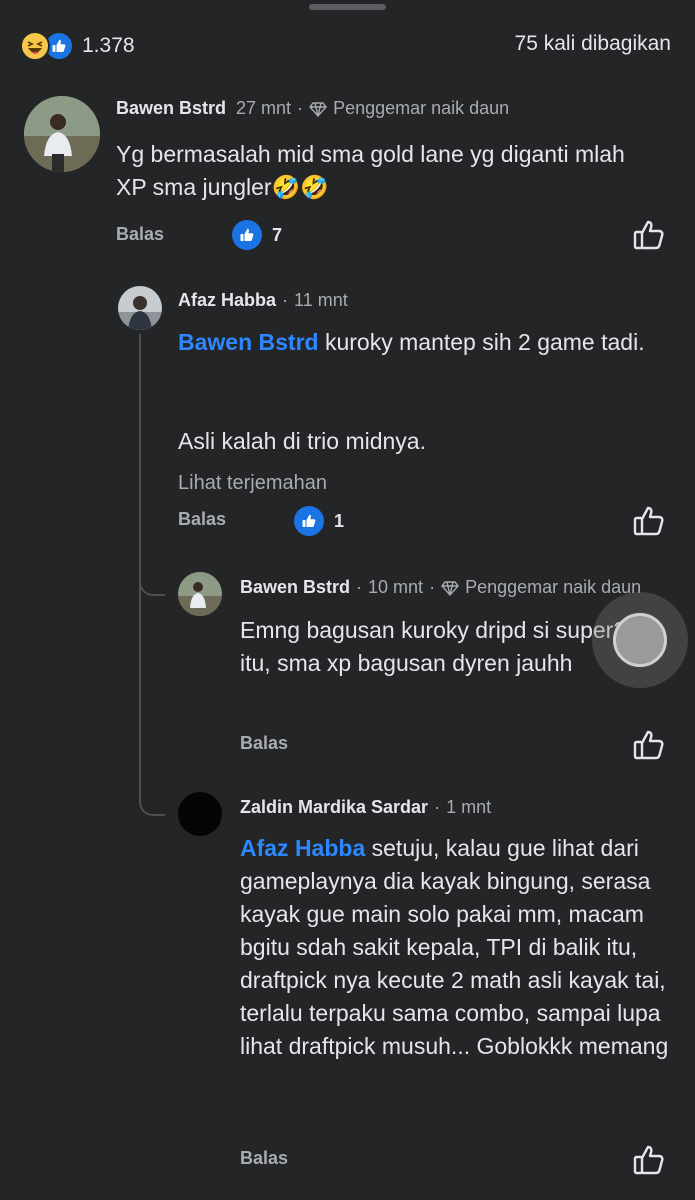 Image resolution: width=695 pixels, height=1200 pixels. Describe the element at coordinates (35, 46) in the screenshot. I see `haha-reaction-icon` at that location.